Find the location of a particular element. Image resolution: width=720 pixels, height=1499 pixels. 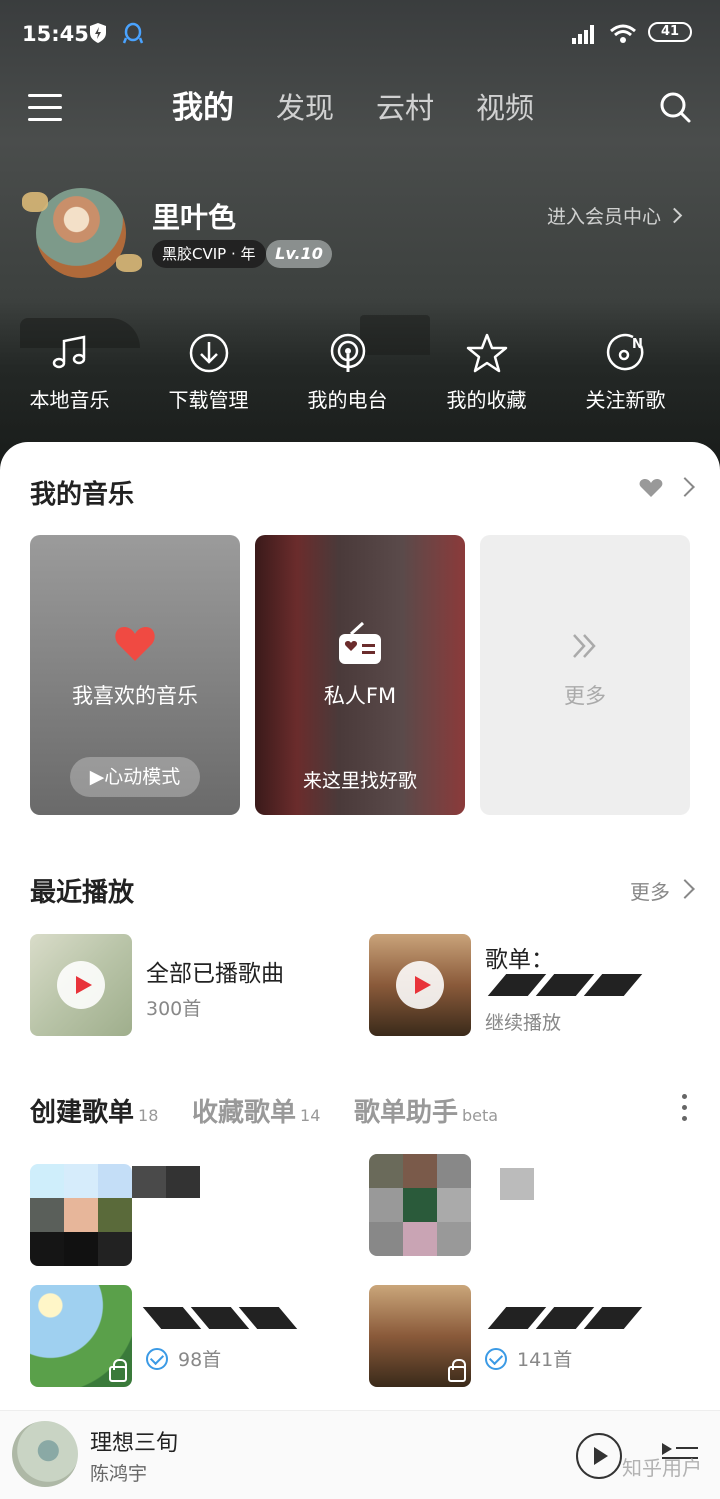

top-nav: 我的 发现 云村 视频 is located at coordinates (360, 110).